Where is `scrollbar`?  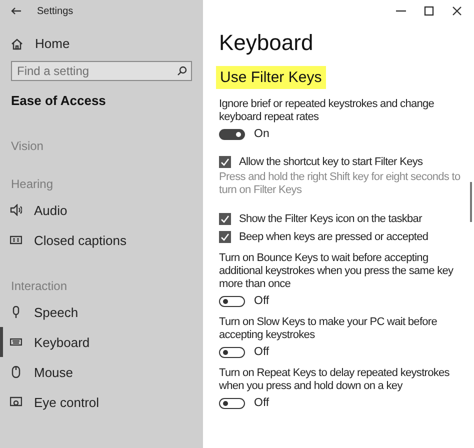
scrollbar is located at coordinates (471, 202).